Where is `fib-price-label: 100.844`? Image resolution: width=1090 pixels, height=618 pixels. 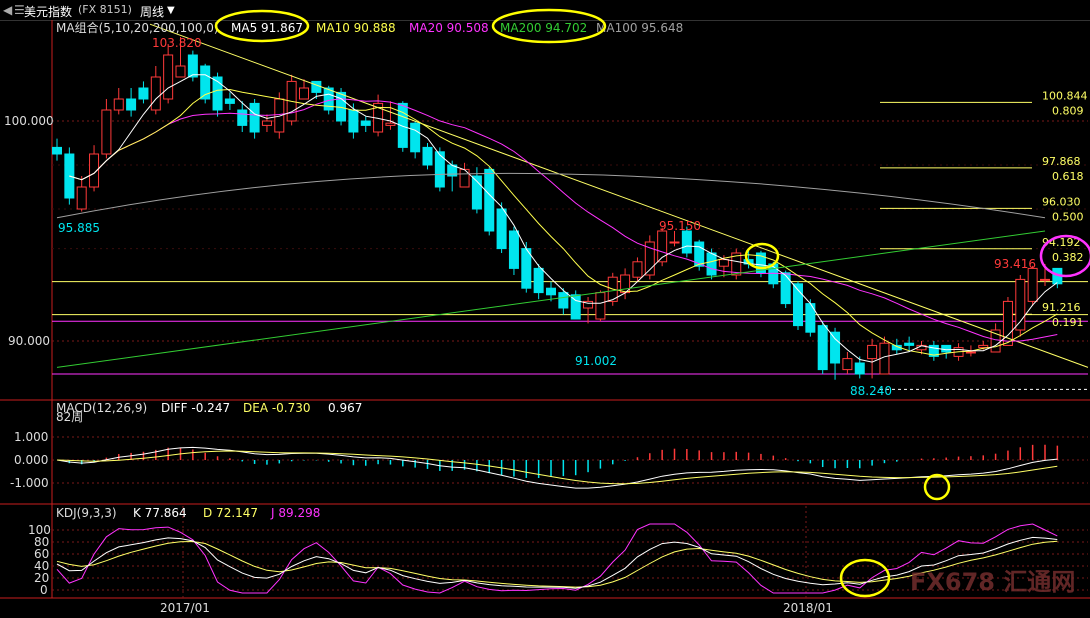
fib-price-label: 100.844 is located at coordinates (1065, 95).